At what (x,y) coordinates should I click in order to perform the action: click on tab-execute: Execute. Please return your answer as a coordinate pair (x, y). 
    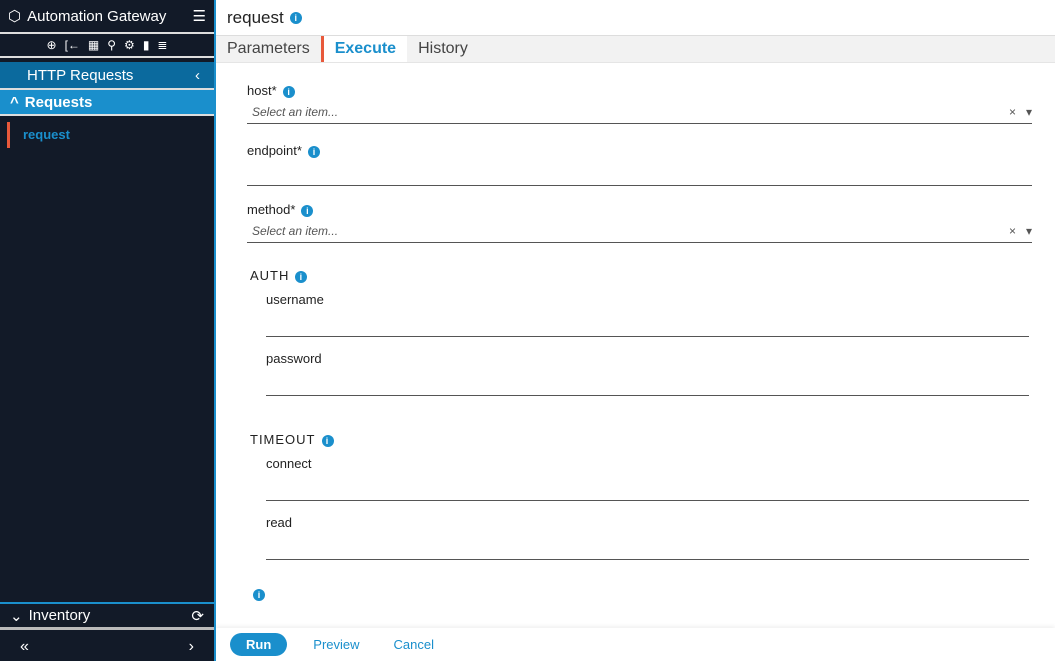
    Looking at the image, I should click on (364, 49).